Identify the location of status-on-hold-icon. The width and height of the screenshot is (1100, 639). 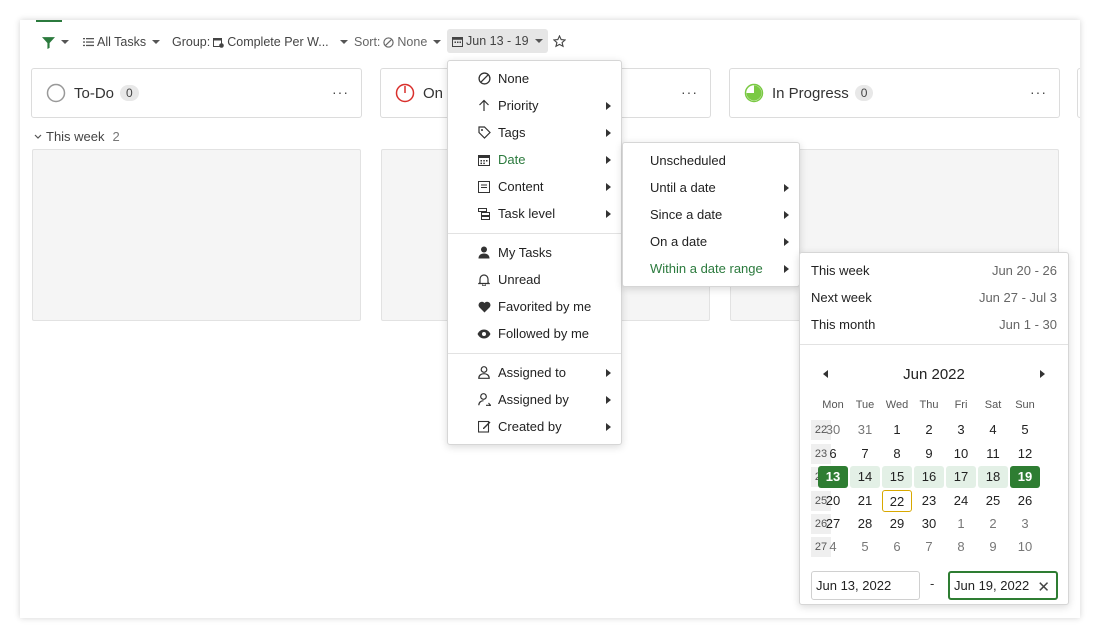
(405, 93).